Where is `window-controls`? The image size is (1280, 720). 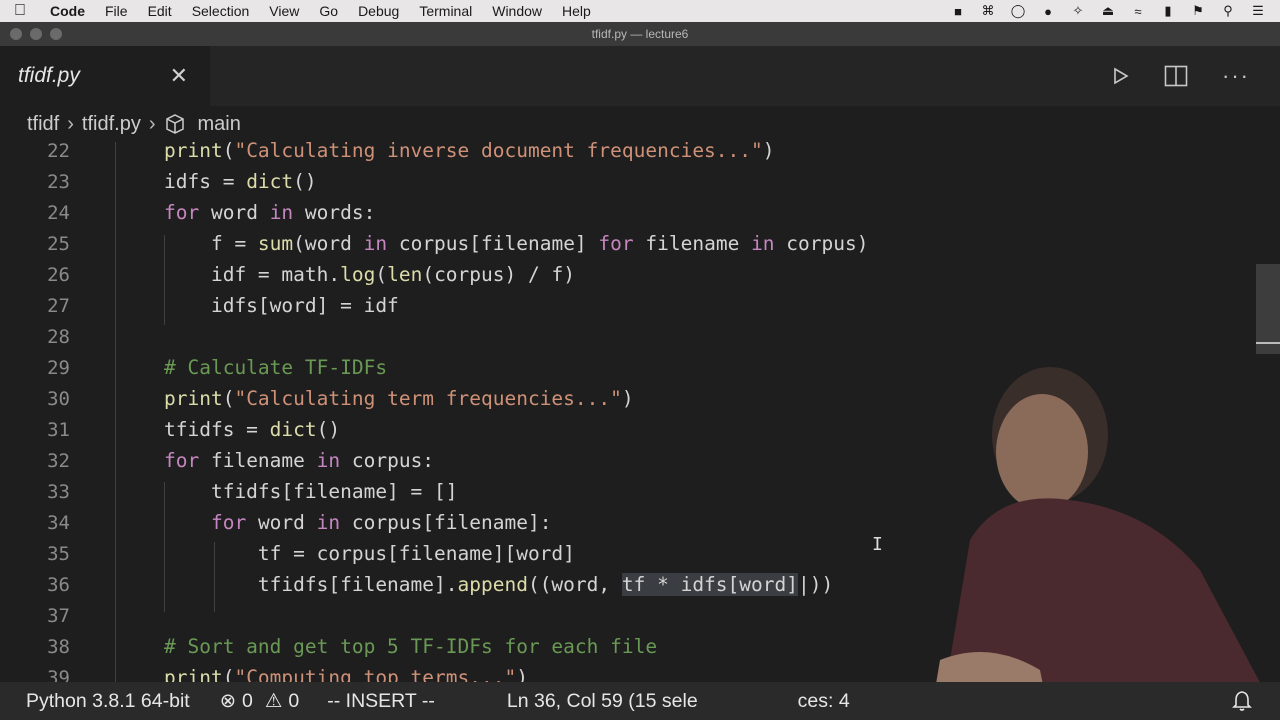
window-controls is located at coordinates (36, 34).